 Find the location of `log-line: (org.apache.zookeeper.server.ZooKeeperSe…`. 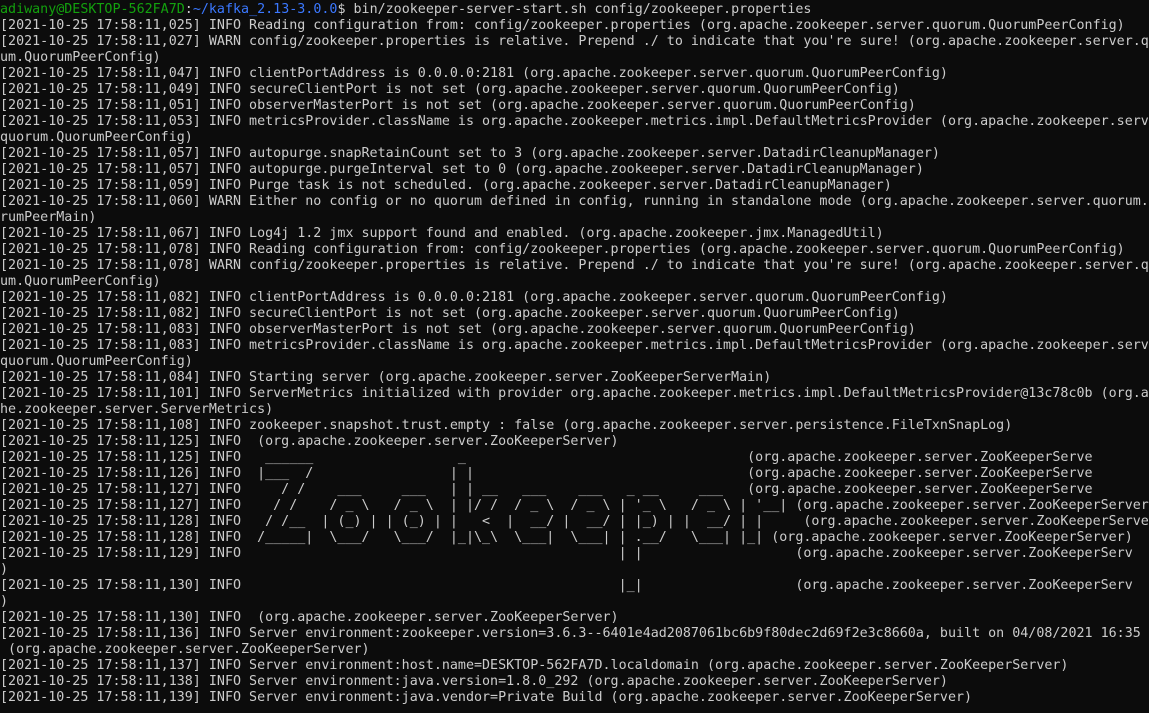

log-line: (org.apache.zookeeper.server.ZooKeeperSe… is located at coordinates (185, 649).